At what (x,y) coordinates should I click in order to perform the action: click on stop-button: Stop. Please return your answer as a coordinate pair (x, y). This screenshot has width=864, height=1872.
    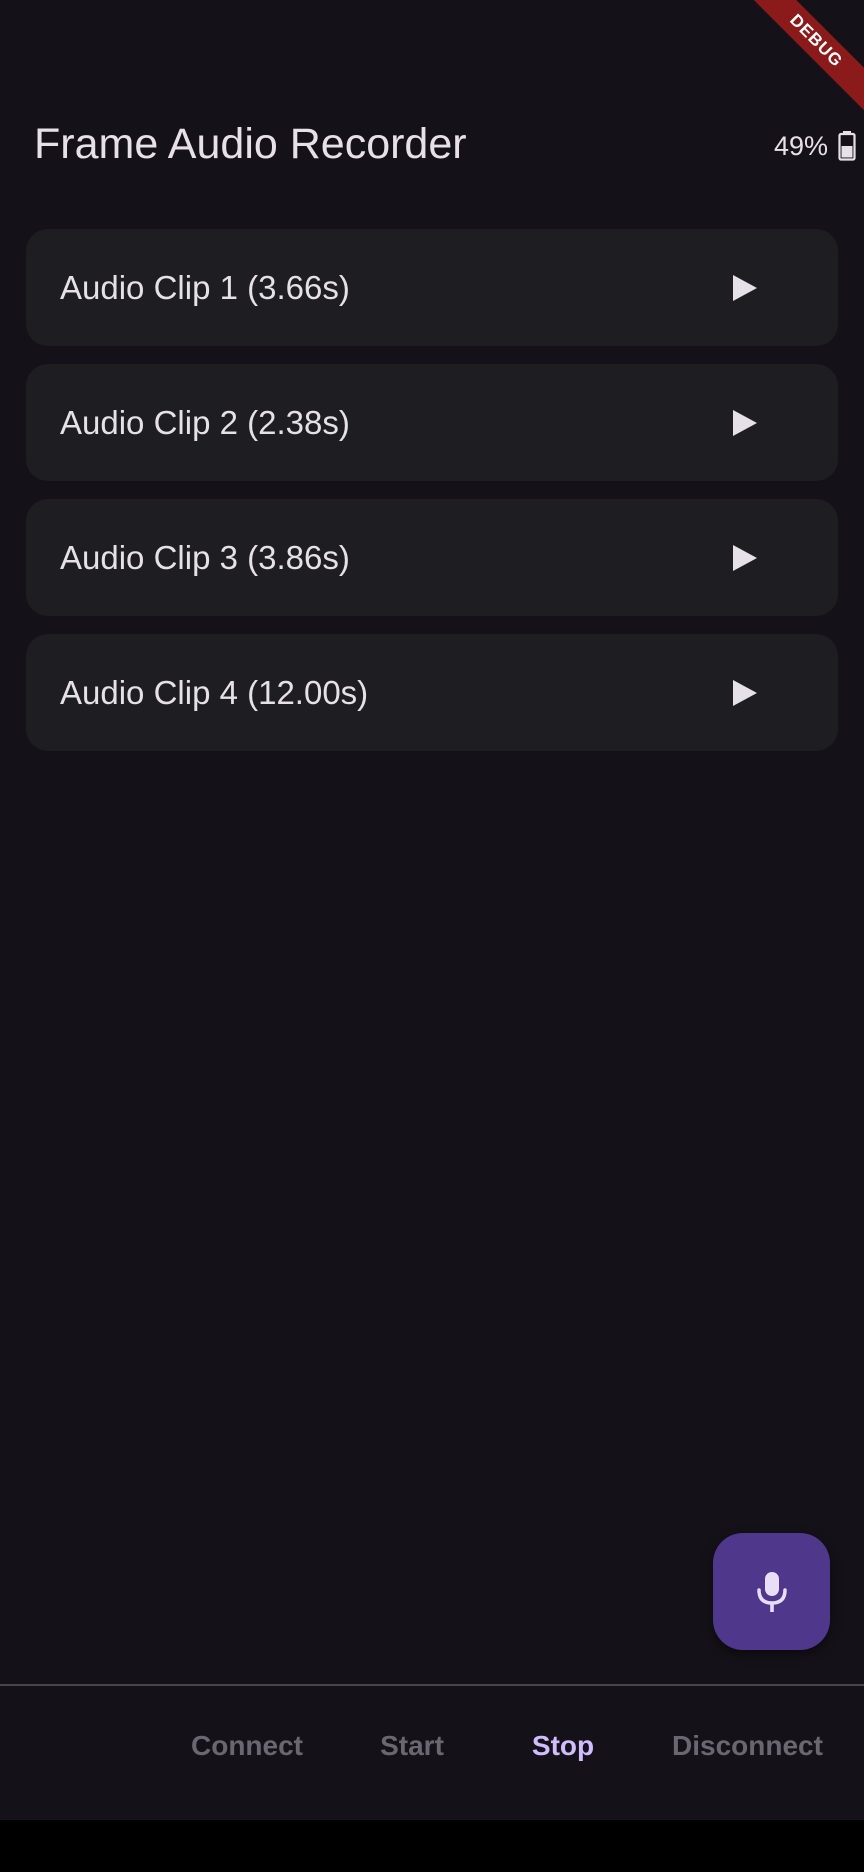
    Looking at the image, I should click on (563, 1746).